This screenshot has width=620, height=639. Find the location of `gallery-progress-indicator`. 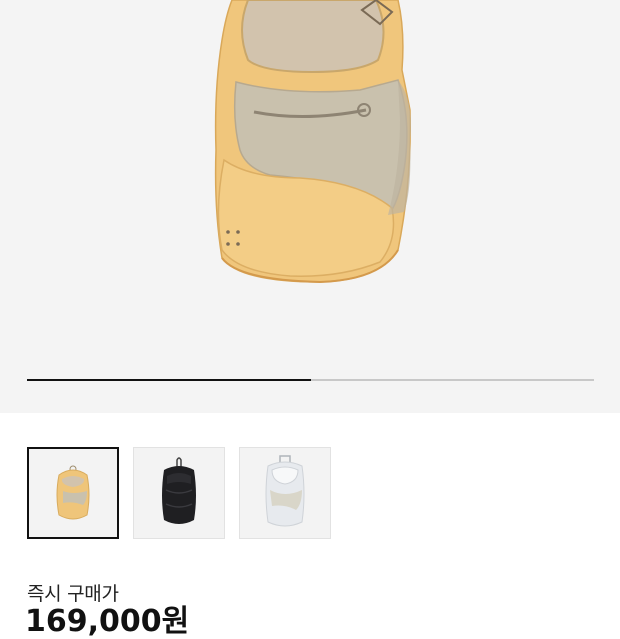

gallery-progress-indicator is located at coordinates (169, 380).